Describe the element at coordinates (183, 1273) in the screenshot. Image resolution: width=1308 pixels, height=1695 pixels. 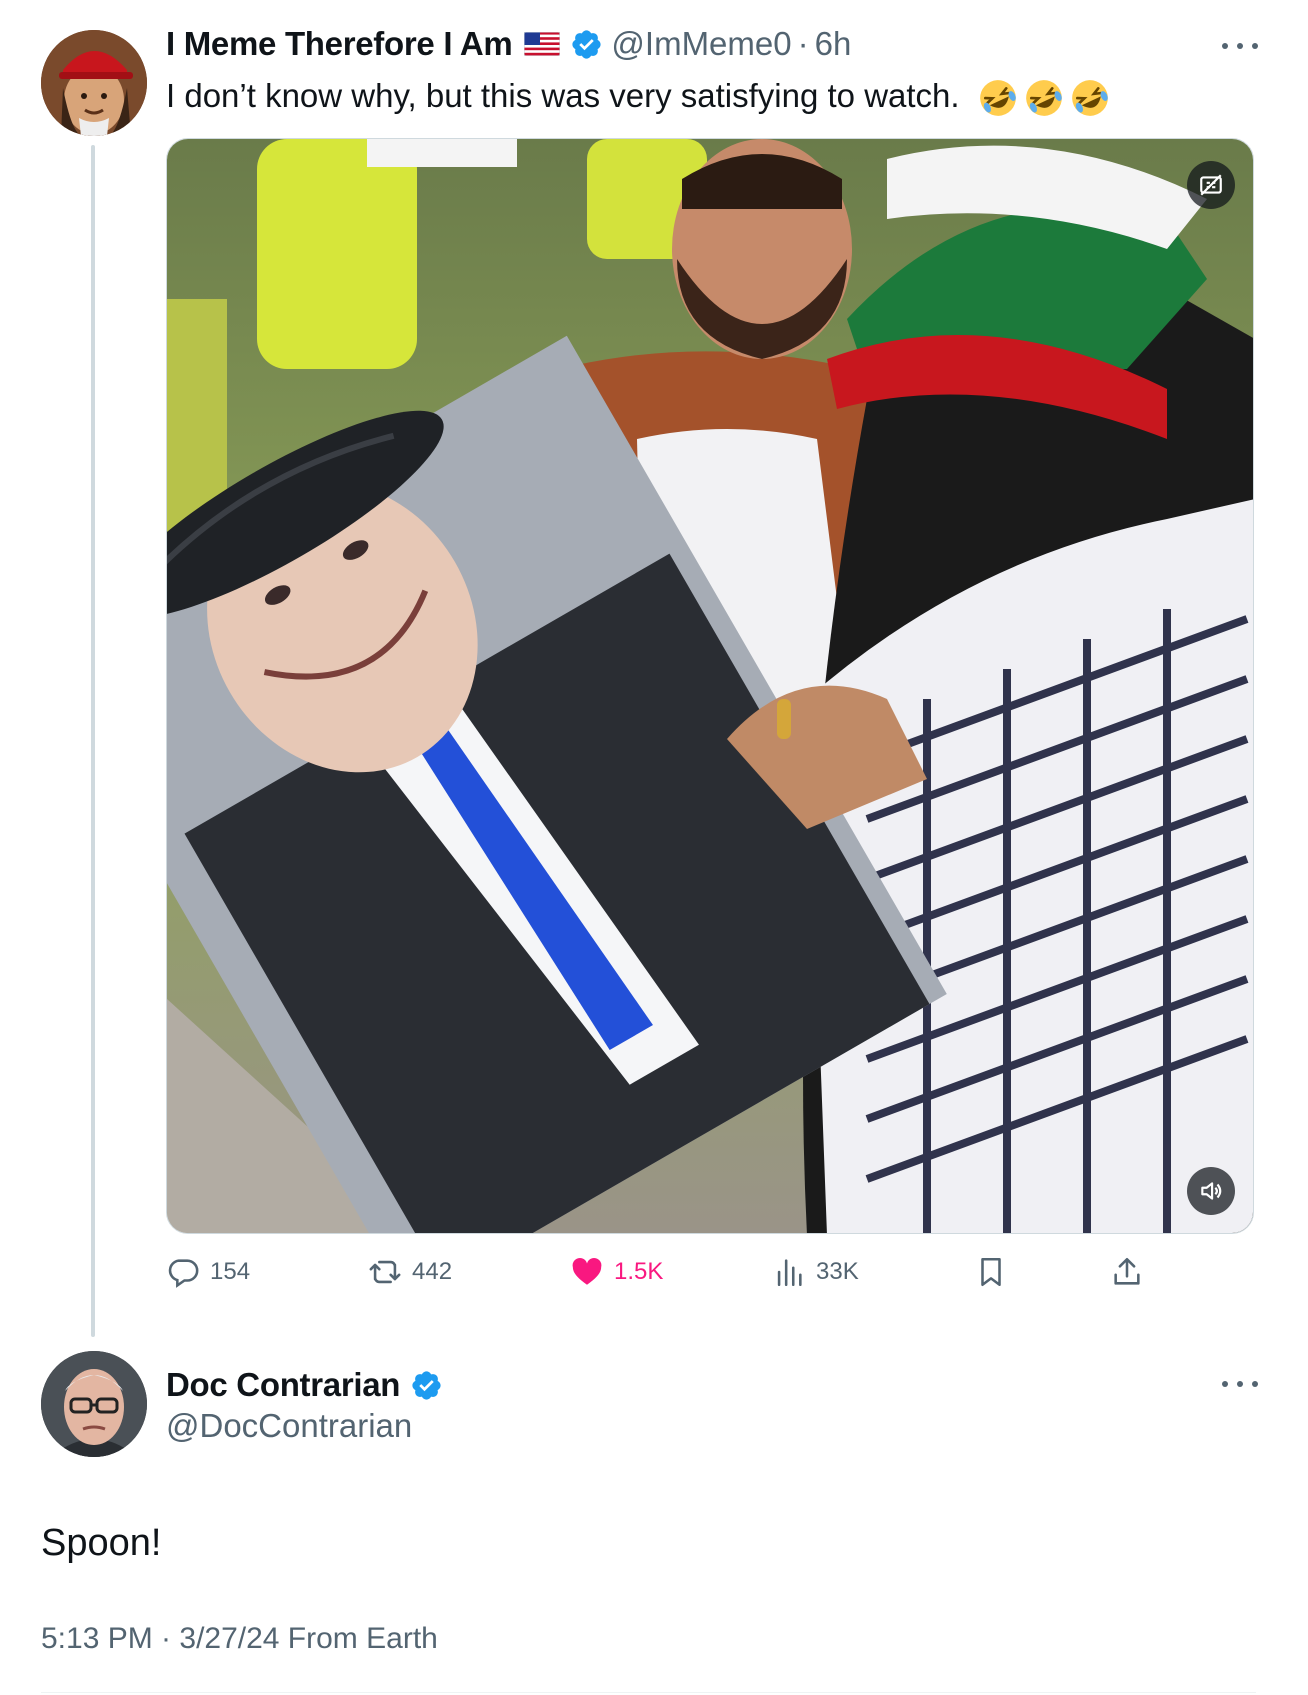
I see `reply-icon` at that location.